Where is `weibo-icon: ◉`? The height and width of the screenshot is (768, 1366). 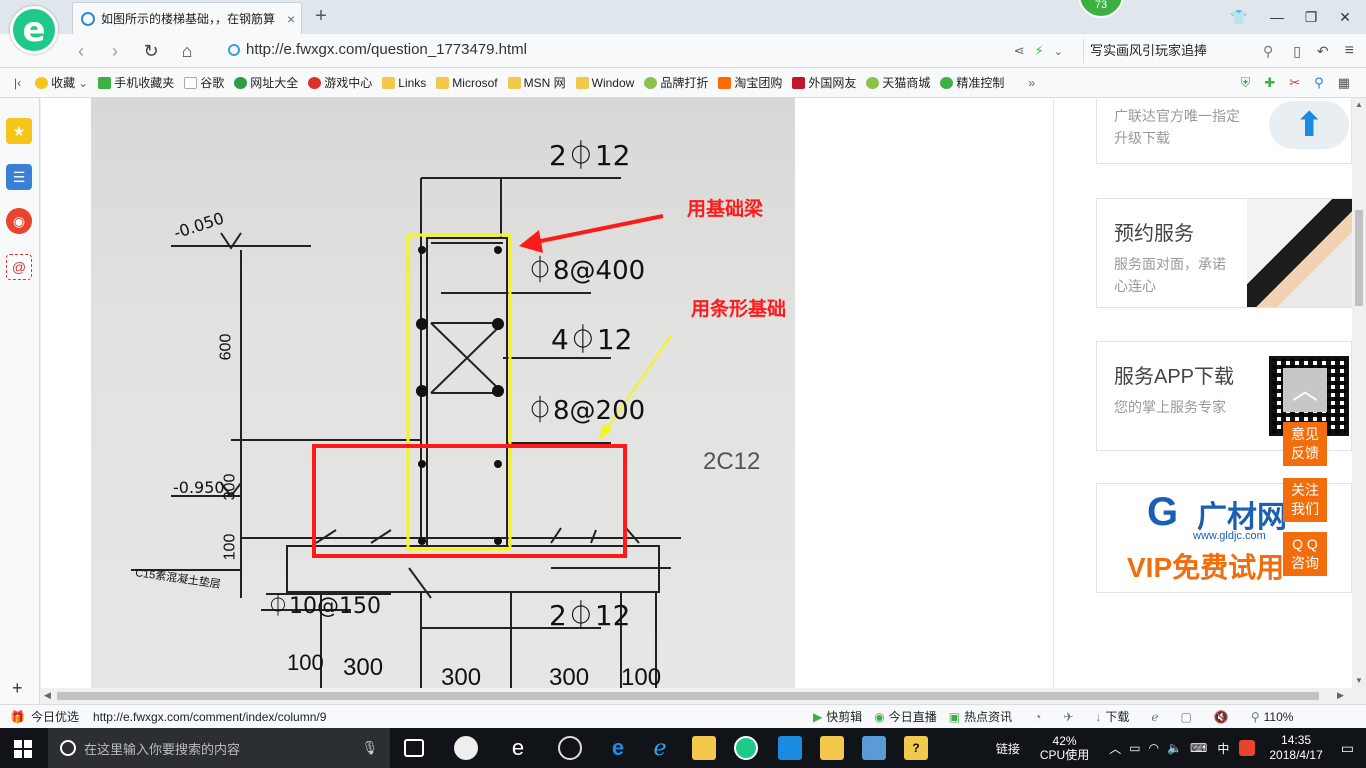 weibo-icon: ◉ is located at coordinates (19, 221).